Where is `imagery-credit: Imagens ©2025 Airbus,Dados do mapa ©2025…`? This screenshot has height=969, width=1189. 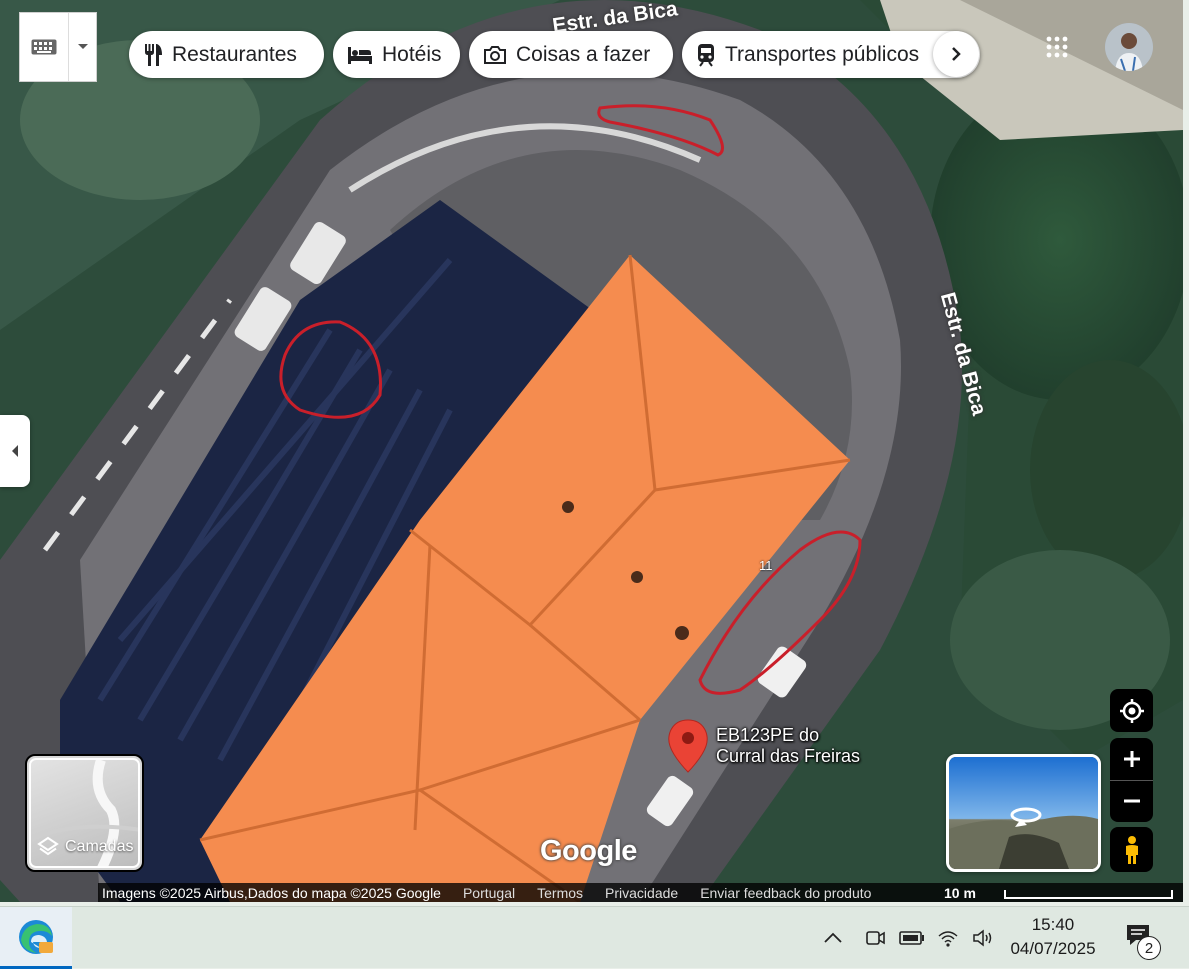 imagery-credit: Imagens ©2025 Airbus,Dados do mapa ©2025… is located at coordinates (271, 892).